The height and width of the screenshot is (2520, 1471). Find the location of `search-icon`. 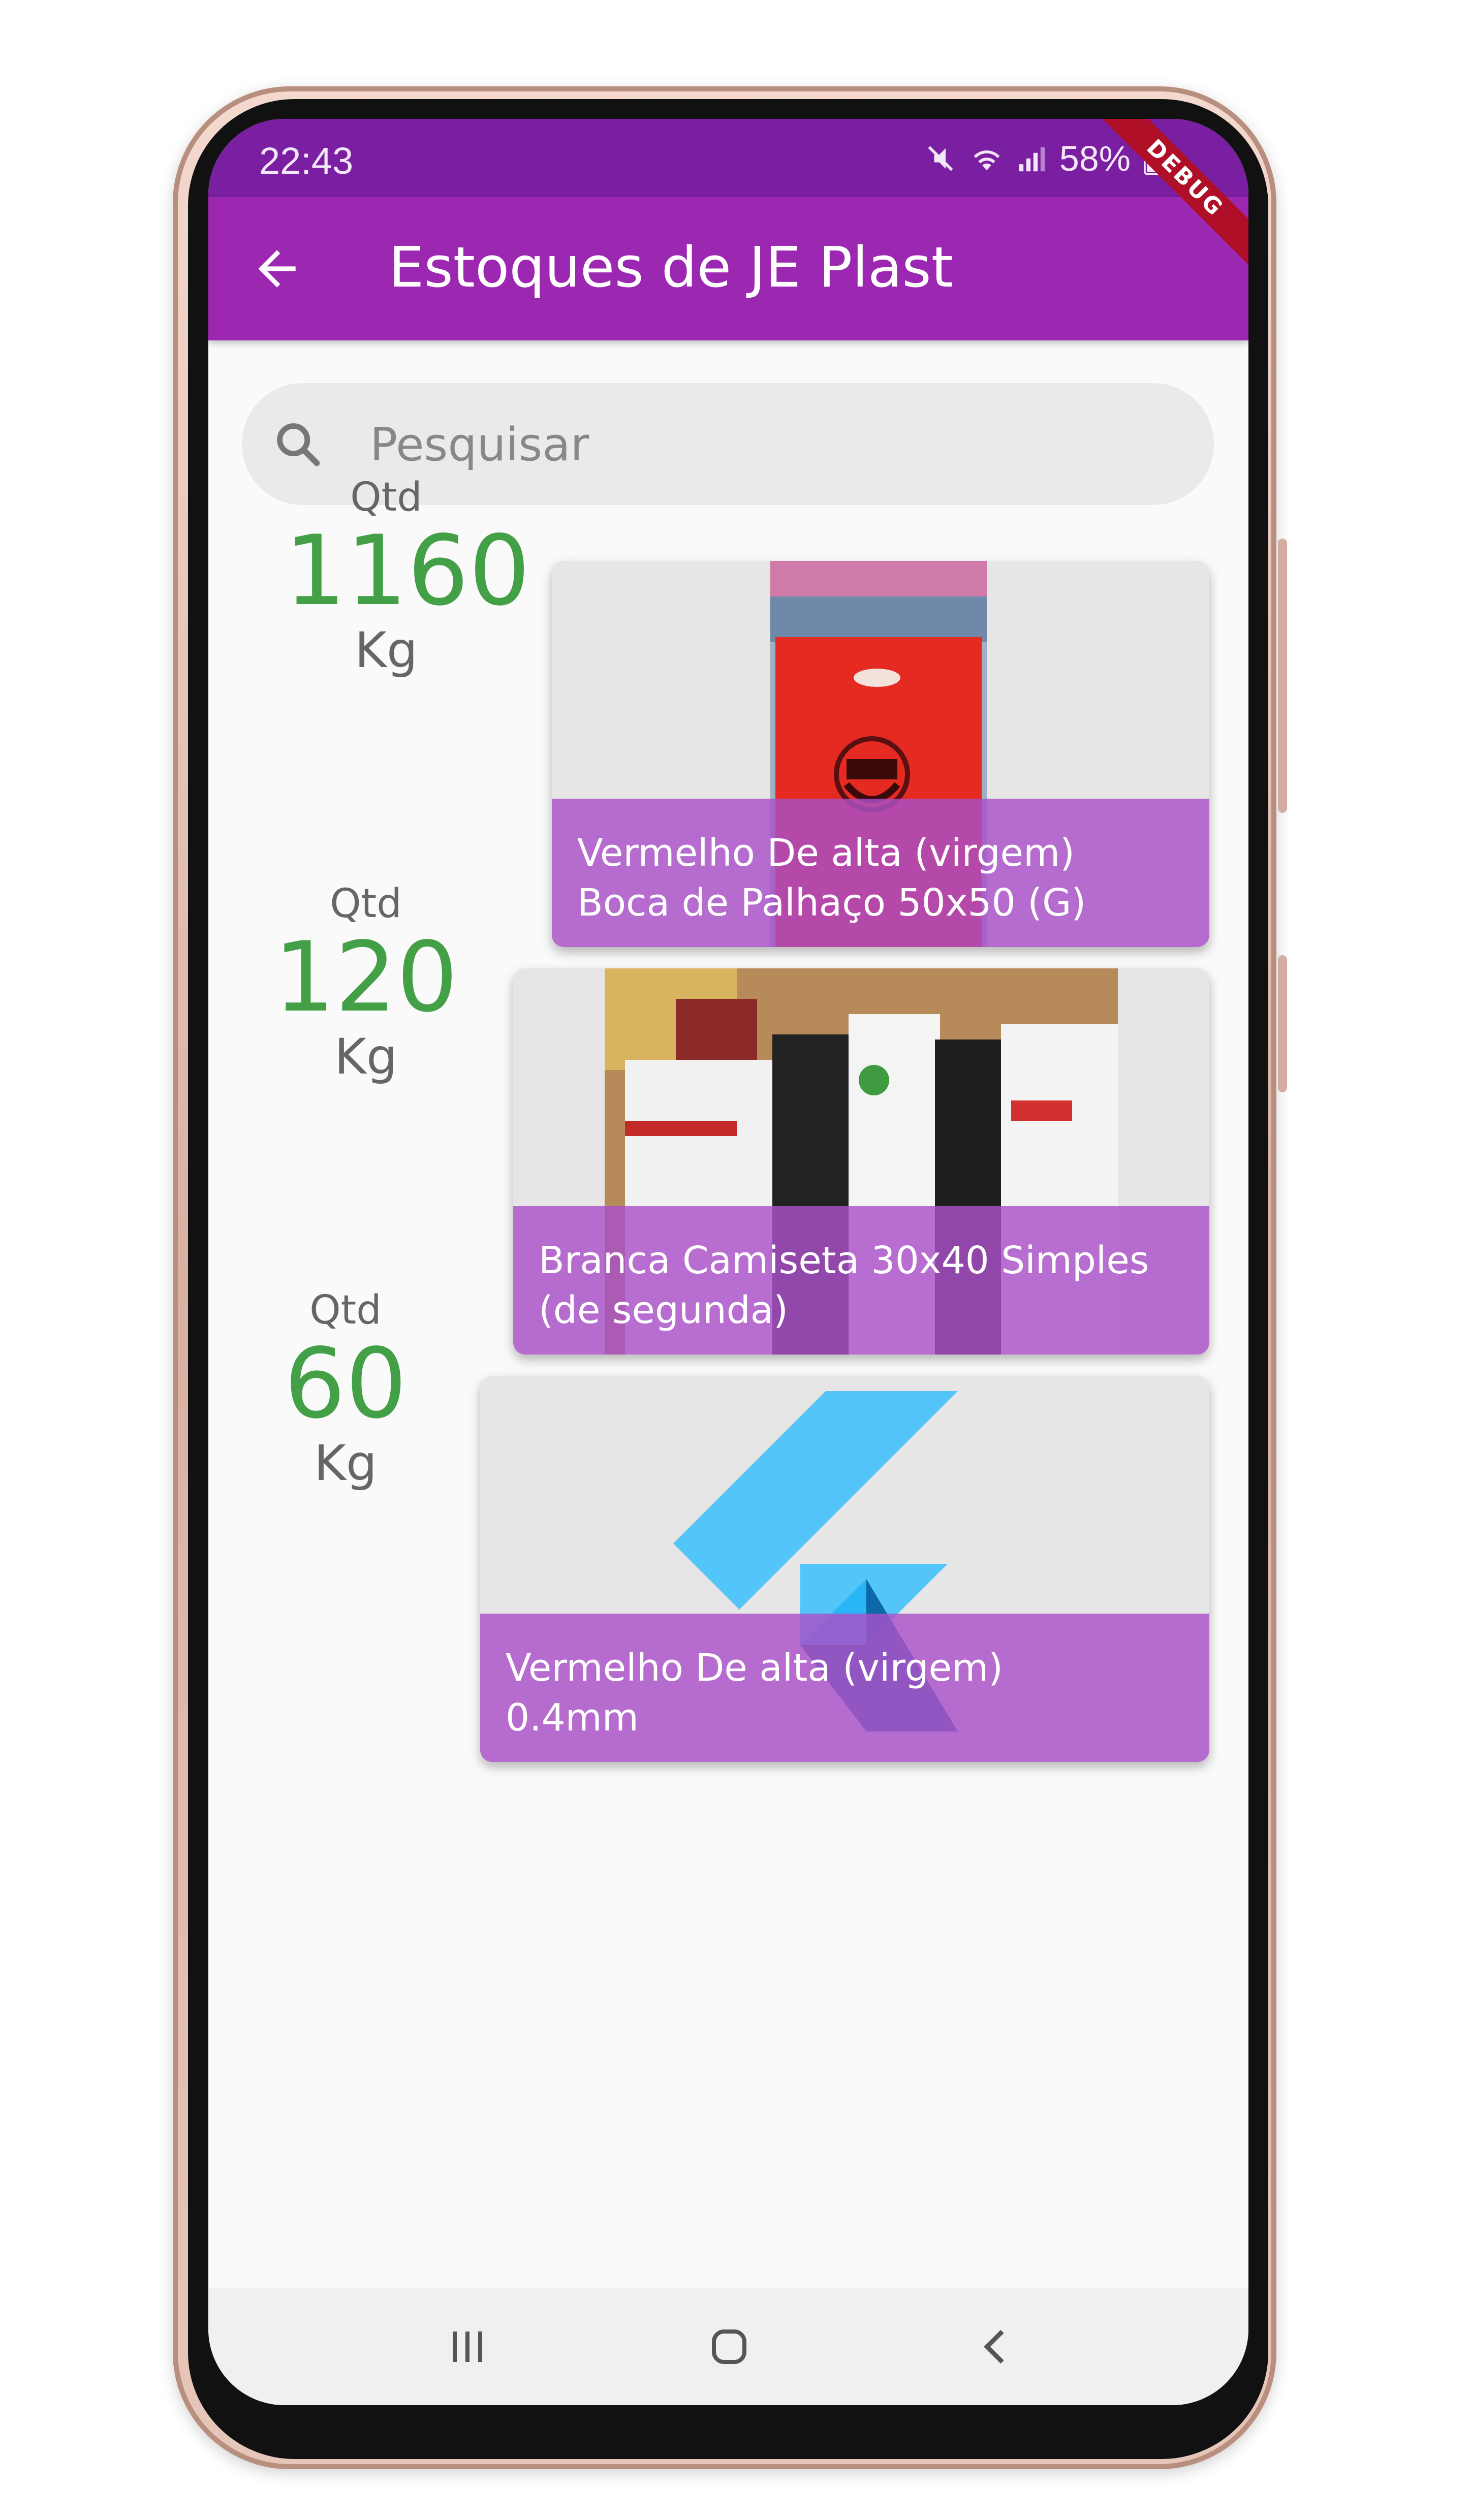

search-icon is located at coordinates (298, 444).